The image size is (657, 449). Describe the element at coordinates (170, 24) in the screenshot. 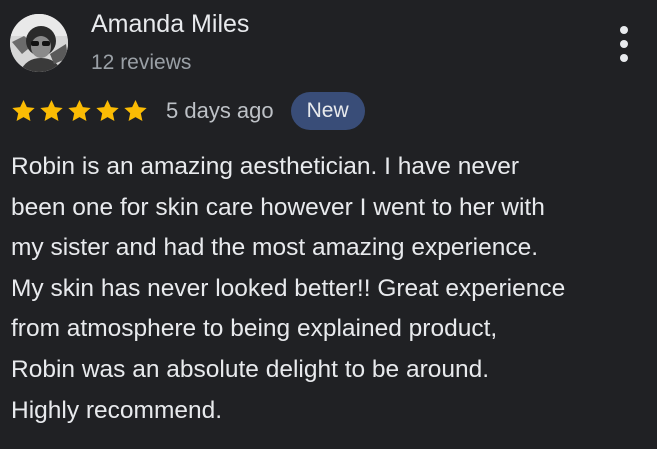

I see `reviewer-name: Amanda Miles` at that location.